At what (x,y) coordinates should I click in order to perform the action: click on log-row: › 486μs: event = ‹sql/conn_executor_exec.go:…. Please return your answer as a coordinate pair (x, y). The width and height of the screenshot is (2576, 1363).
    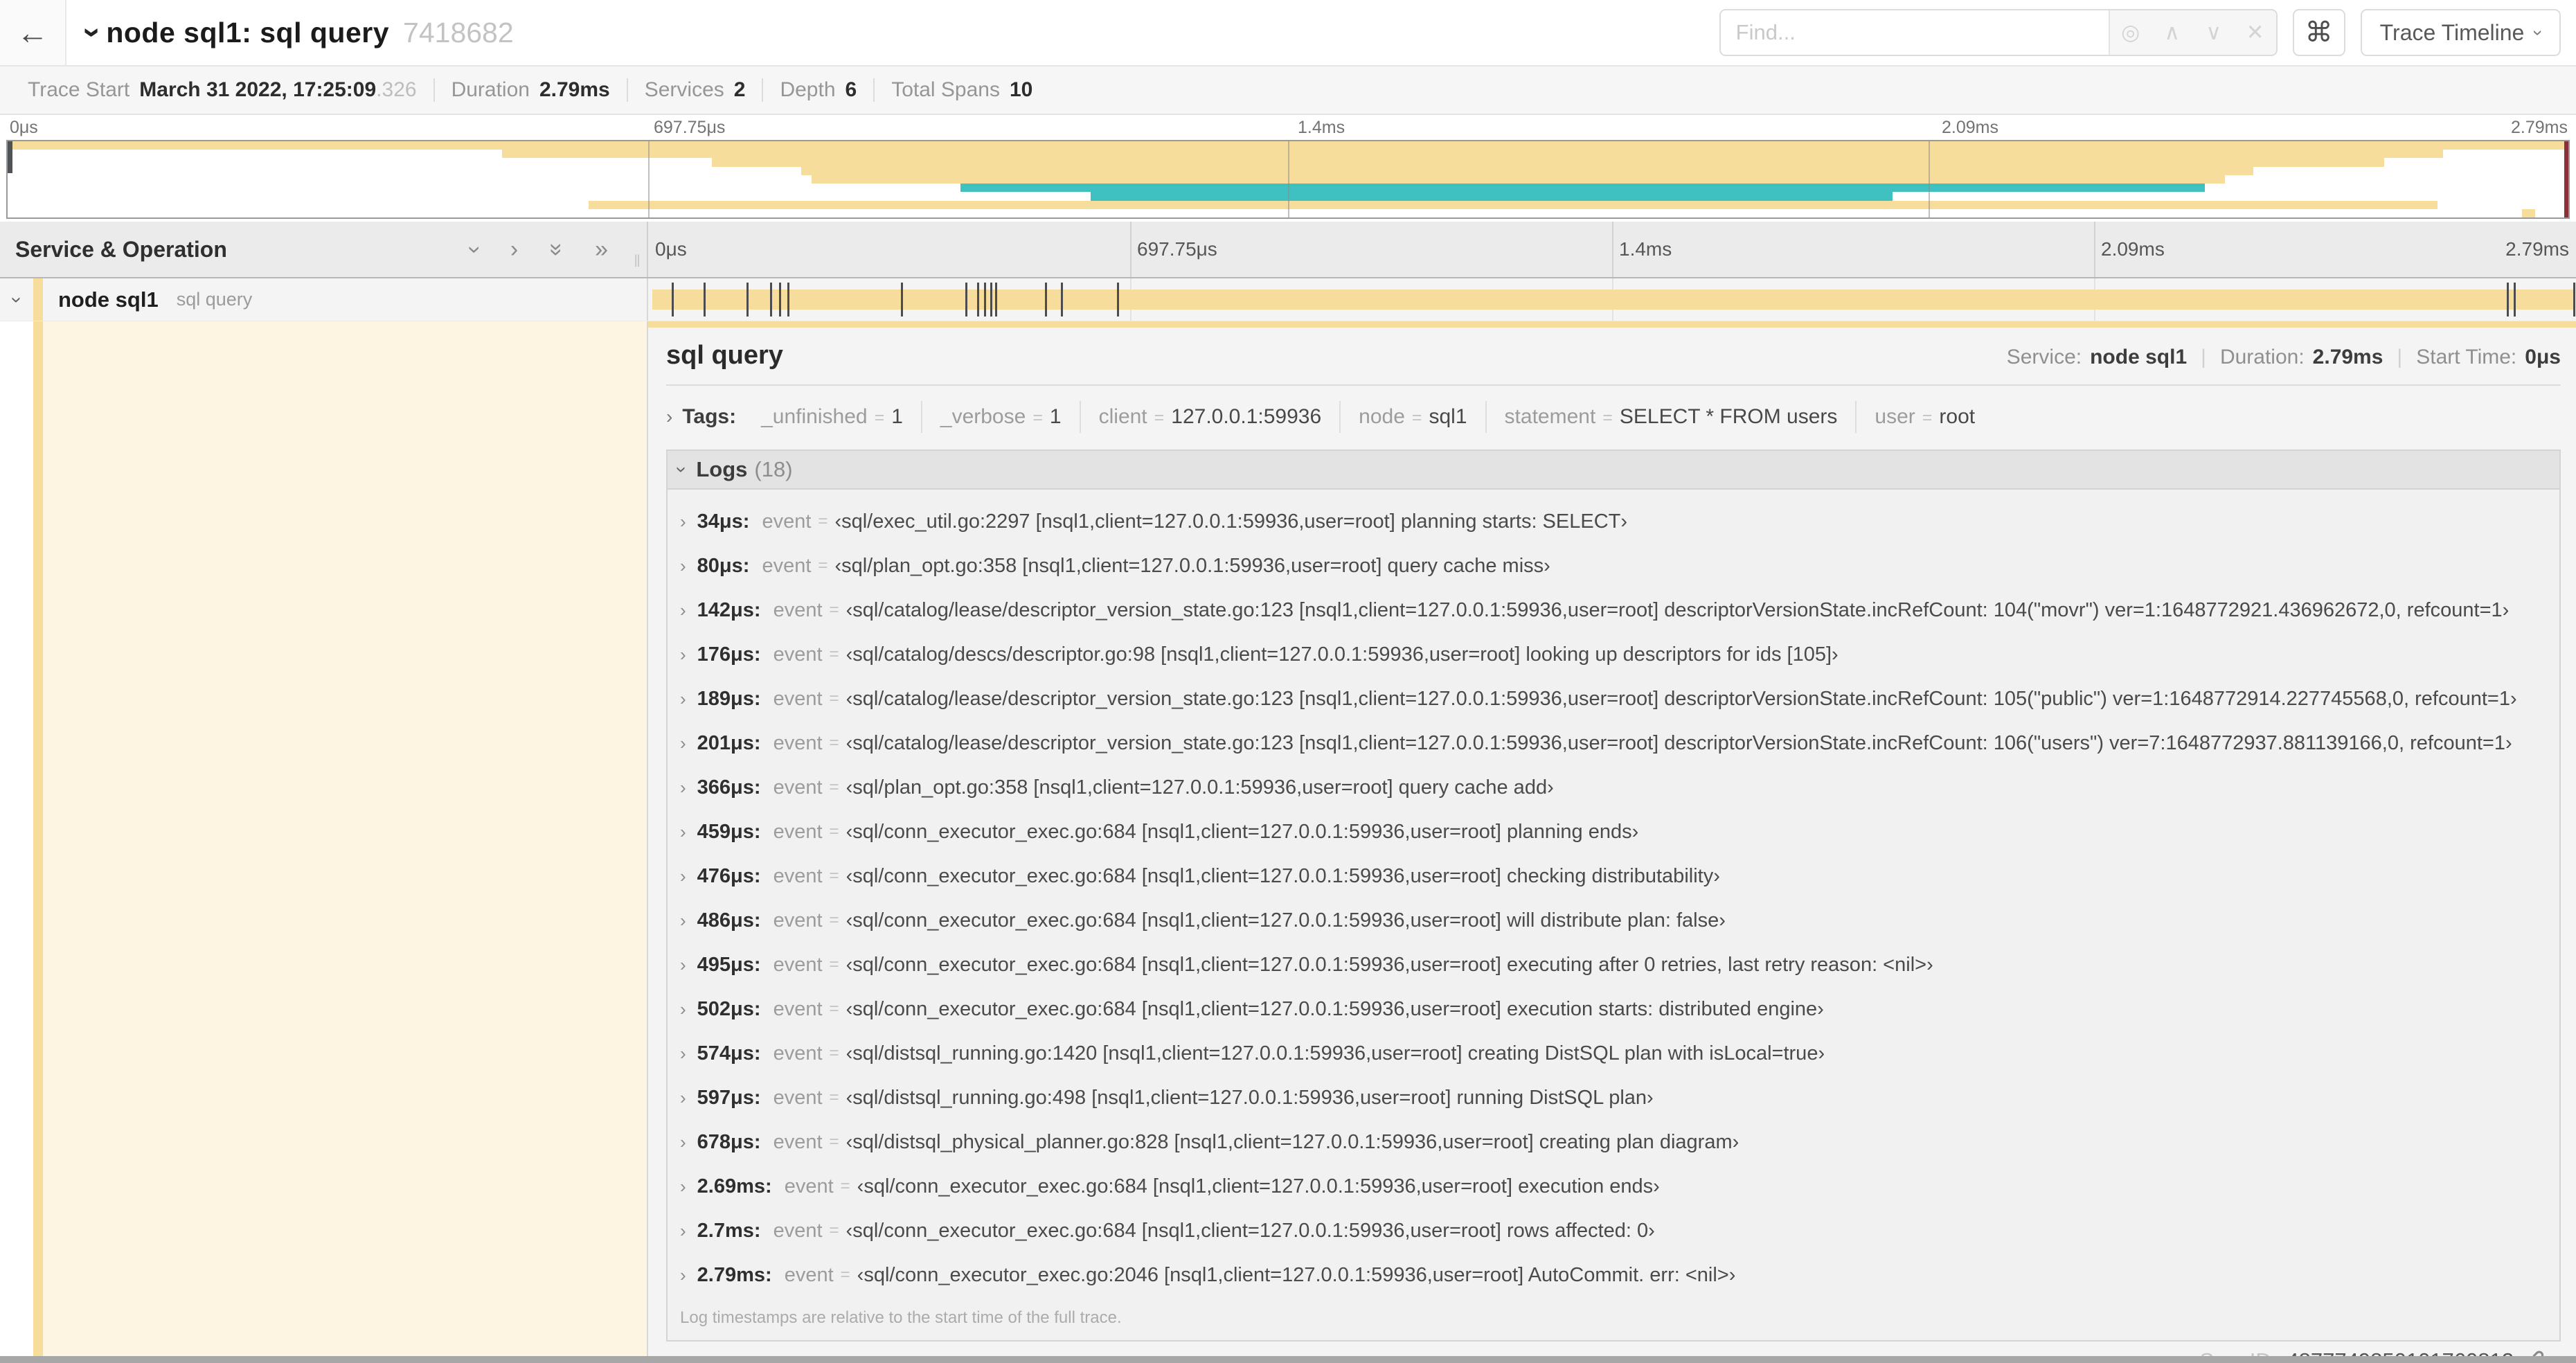
    Looking at the image, I should click on (1613, 920).